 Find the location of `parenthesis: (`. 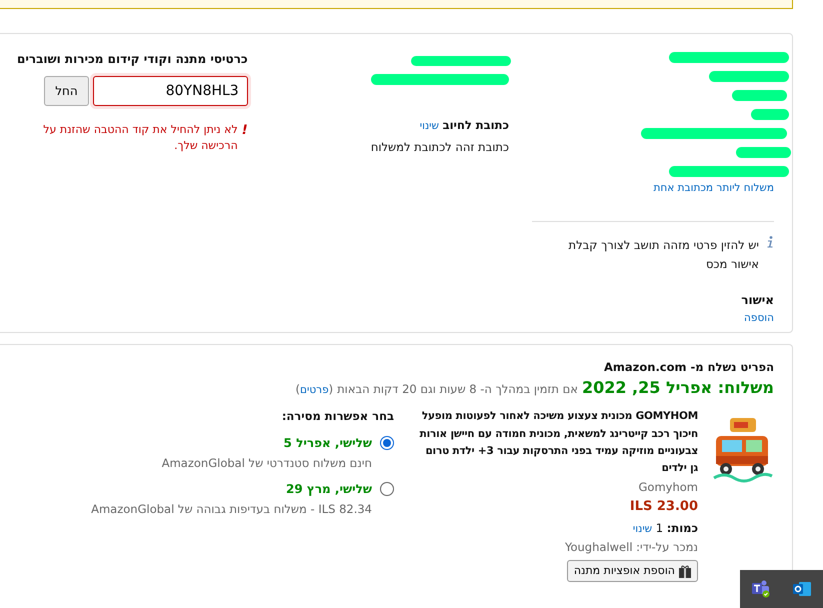

parenthesis: ( is located at coordinates (331, 389).